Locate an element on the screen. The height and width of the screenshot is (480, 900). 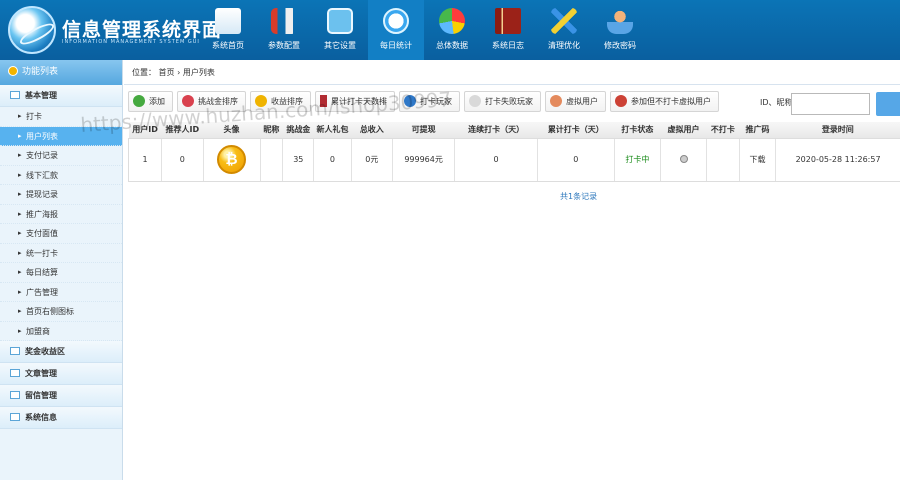
nav-daily-label: 每日统计 is located at coordinates (396, 45).